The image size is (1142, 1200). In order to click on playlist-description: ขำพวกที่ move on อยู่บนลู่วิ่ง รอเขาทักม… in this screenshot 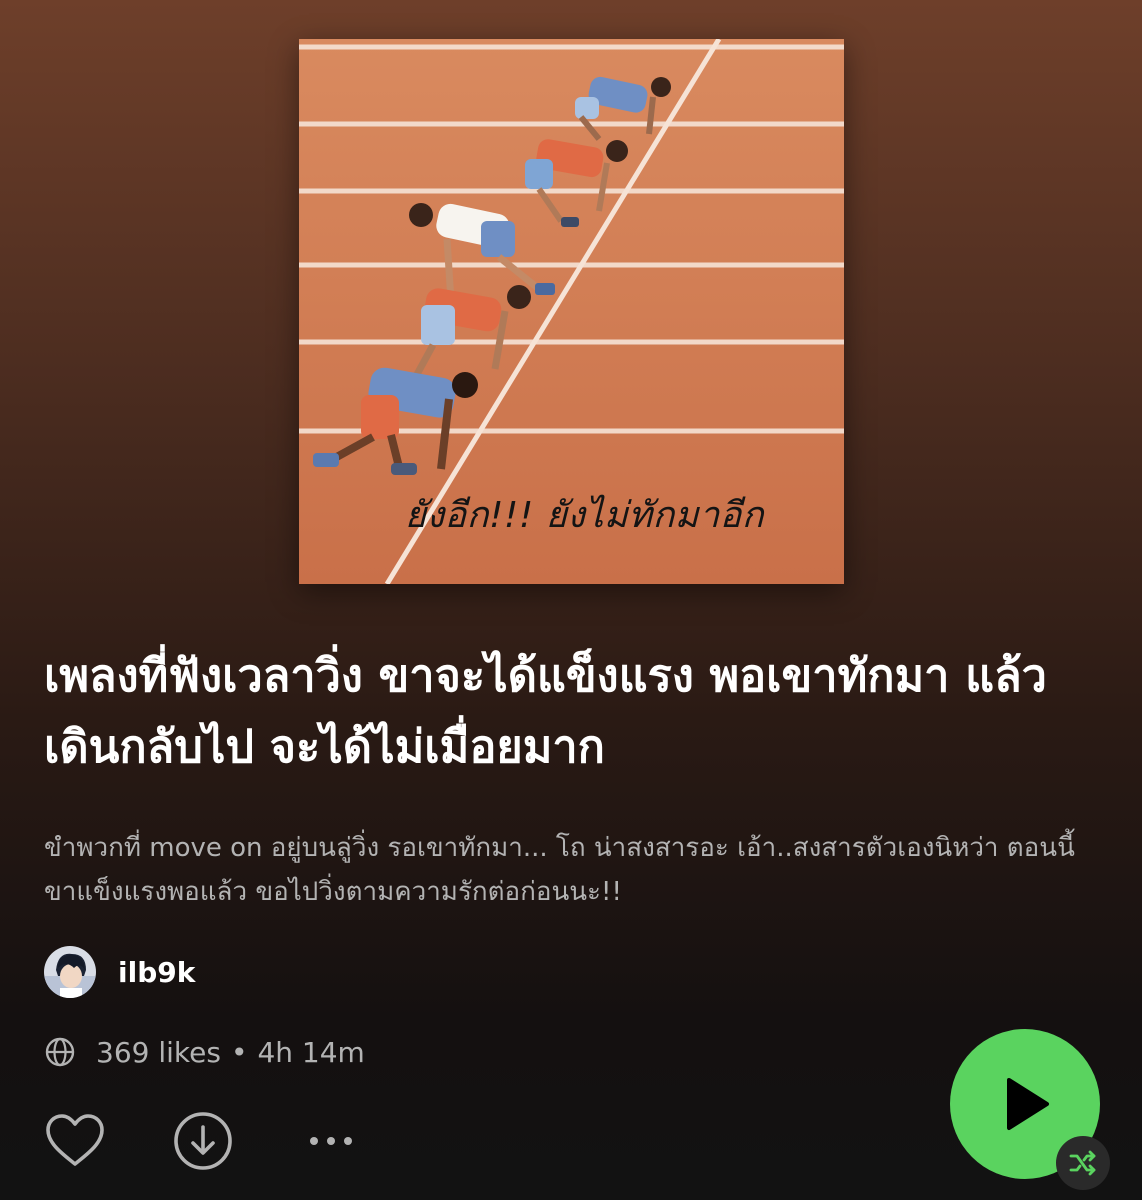, I will do `click(559, 870)`.